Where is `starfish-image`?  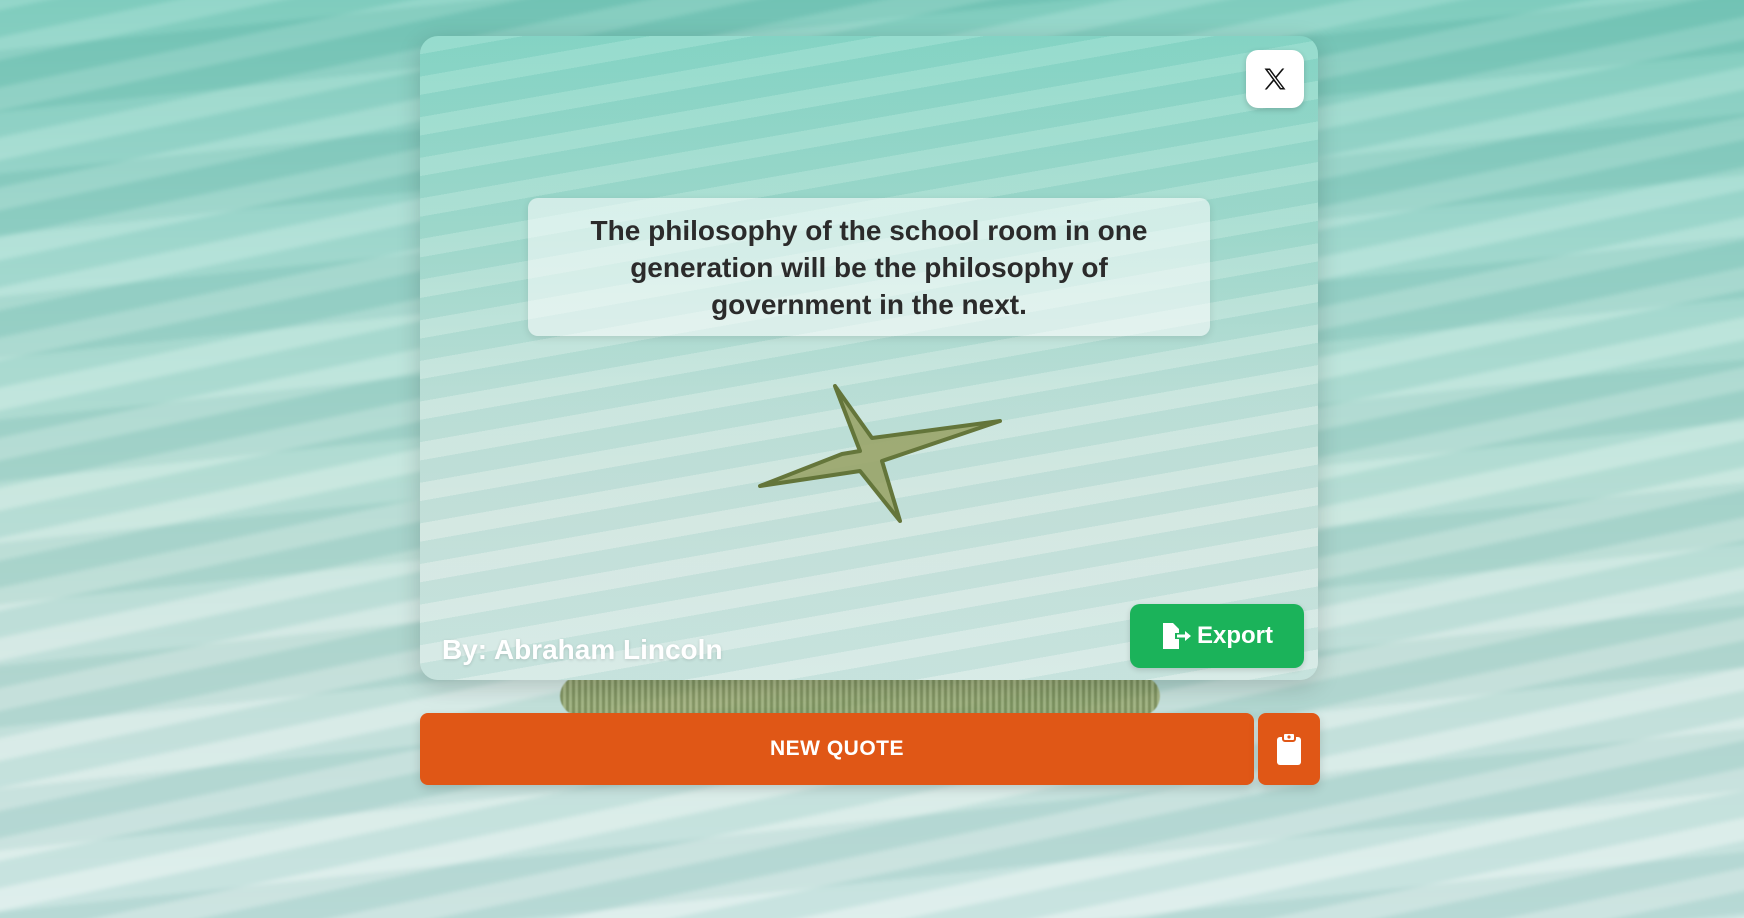
starfish-image is located at coordinates (880, 453).